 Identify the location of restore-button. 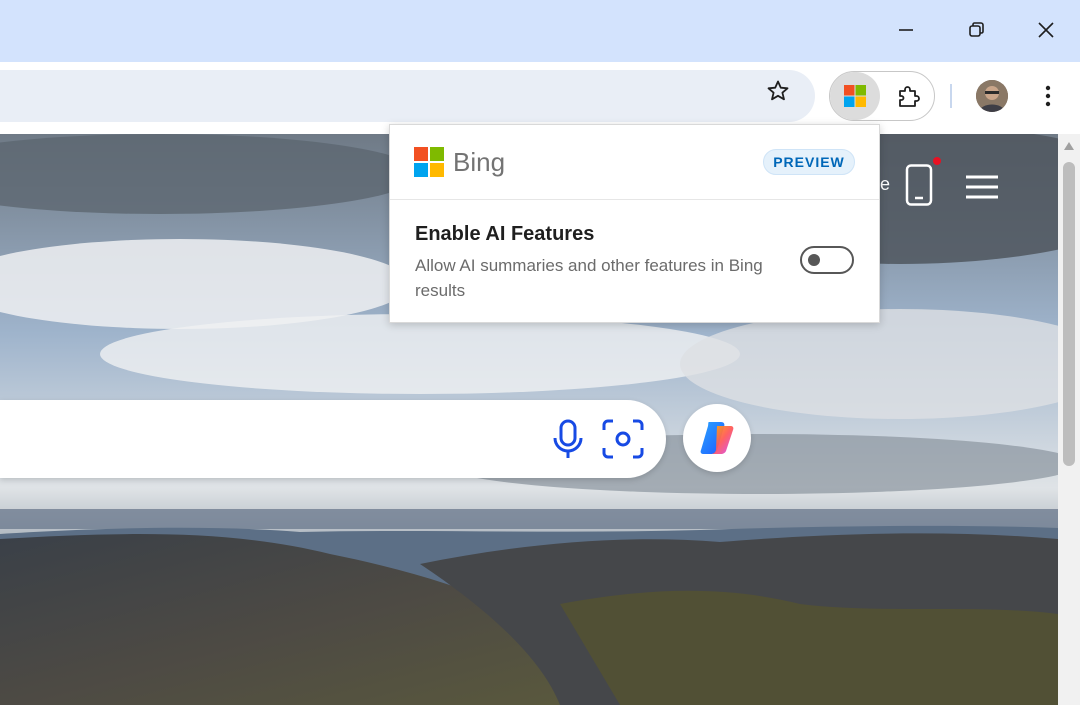
(976, 30).